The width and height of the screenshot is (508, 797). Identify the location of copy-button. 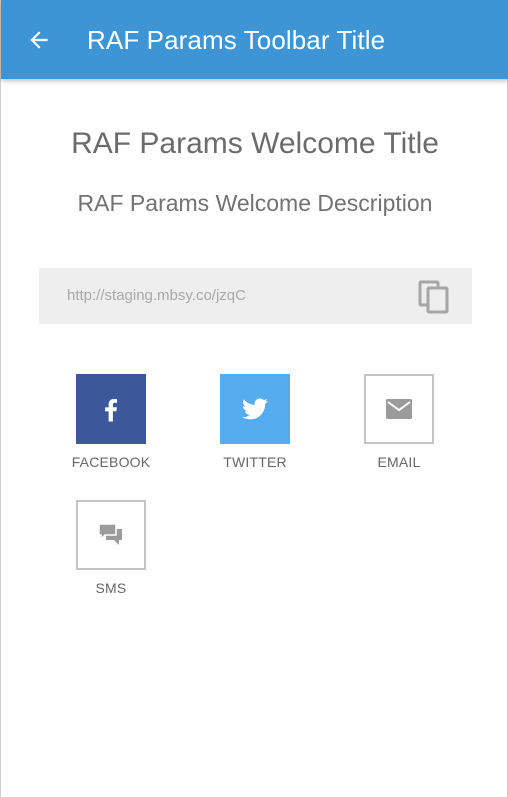
(434, 297).